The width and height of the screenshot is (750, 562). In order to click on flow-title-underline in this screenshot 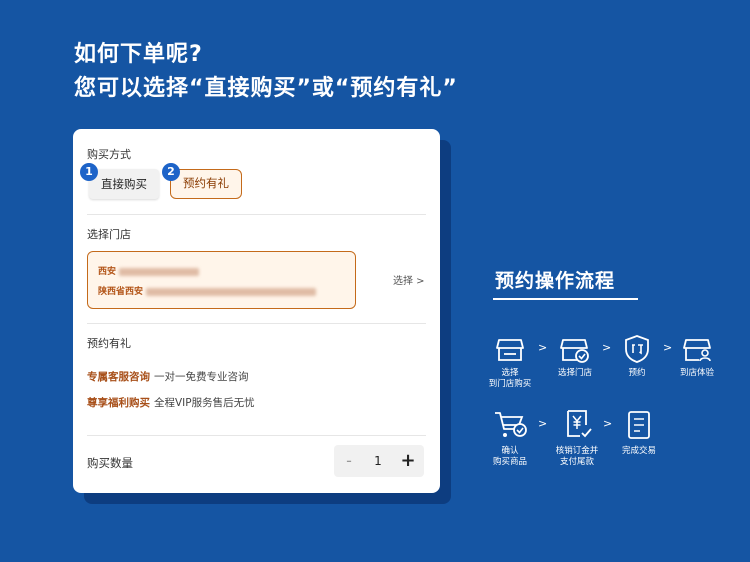, I will do `click(565, 299)`.